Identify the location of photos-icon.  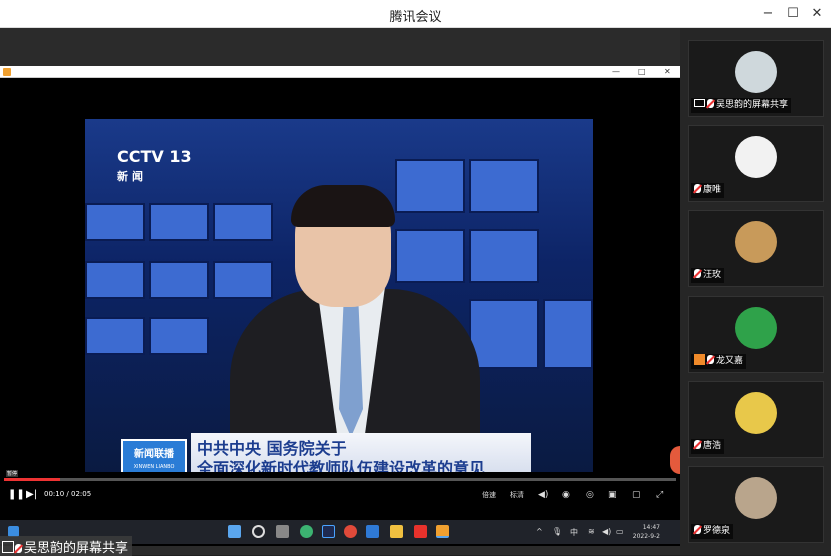
(372, 531).